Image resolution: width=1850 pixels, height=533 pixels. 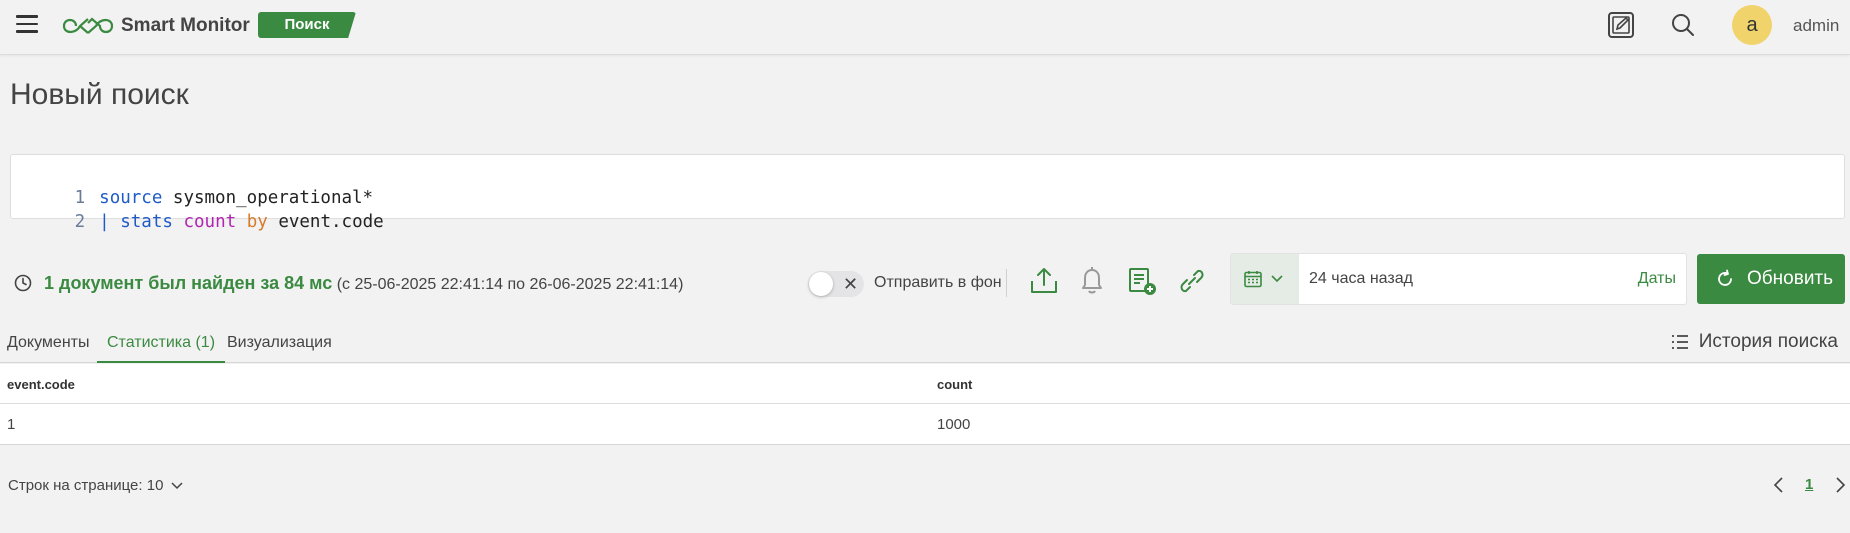 I want to click on table-row: 1 1000, so click(x=925, y=424).